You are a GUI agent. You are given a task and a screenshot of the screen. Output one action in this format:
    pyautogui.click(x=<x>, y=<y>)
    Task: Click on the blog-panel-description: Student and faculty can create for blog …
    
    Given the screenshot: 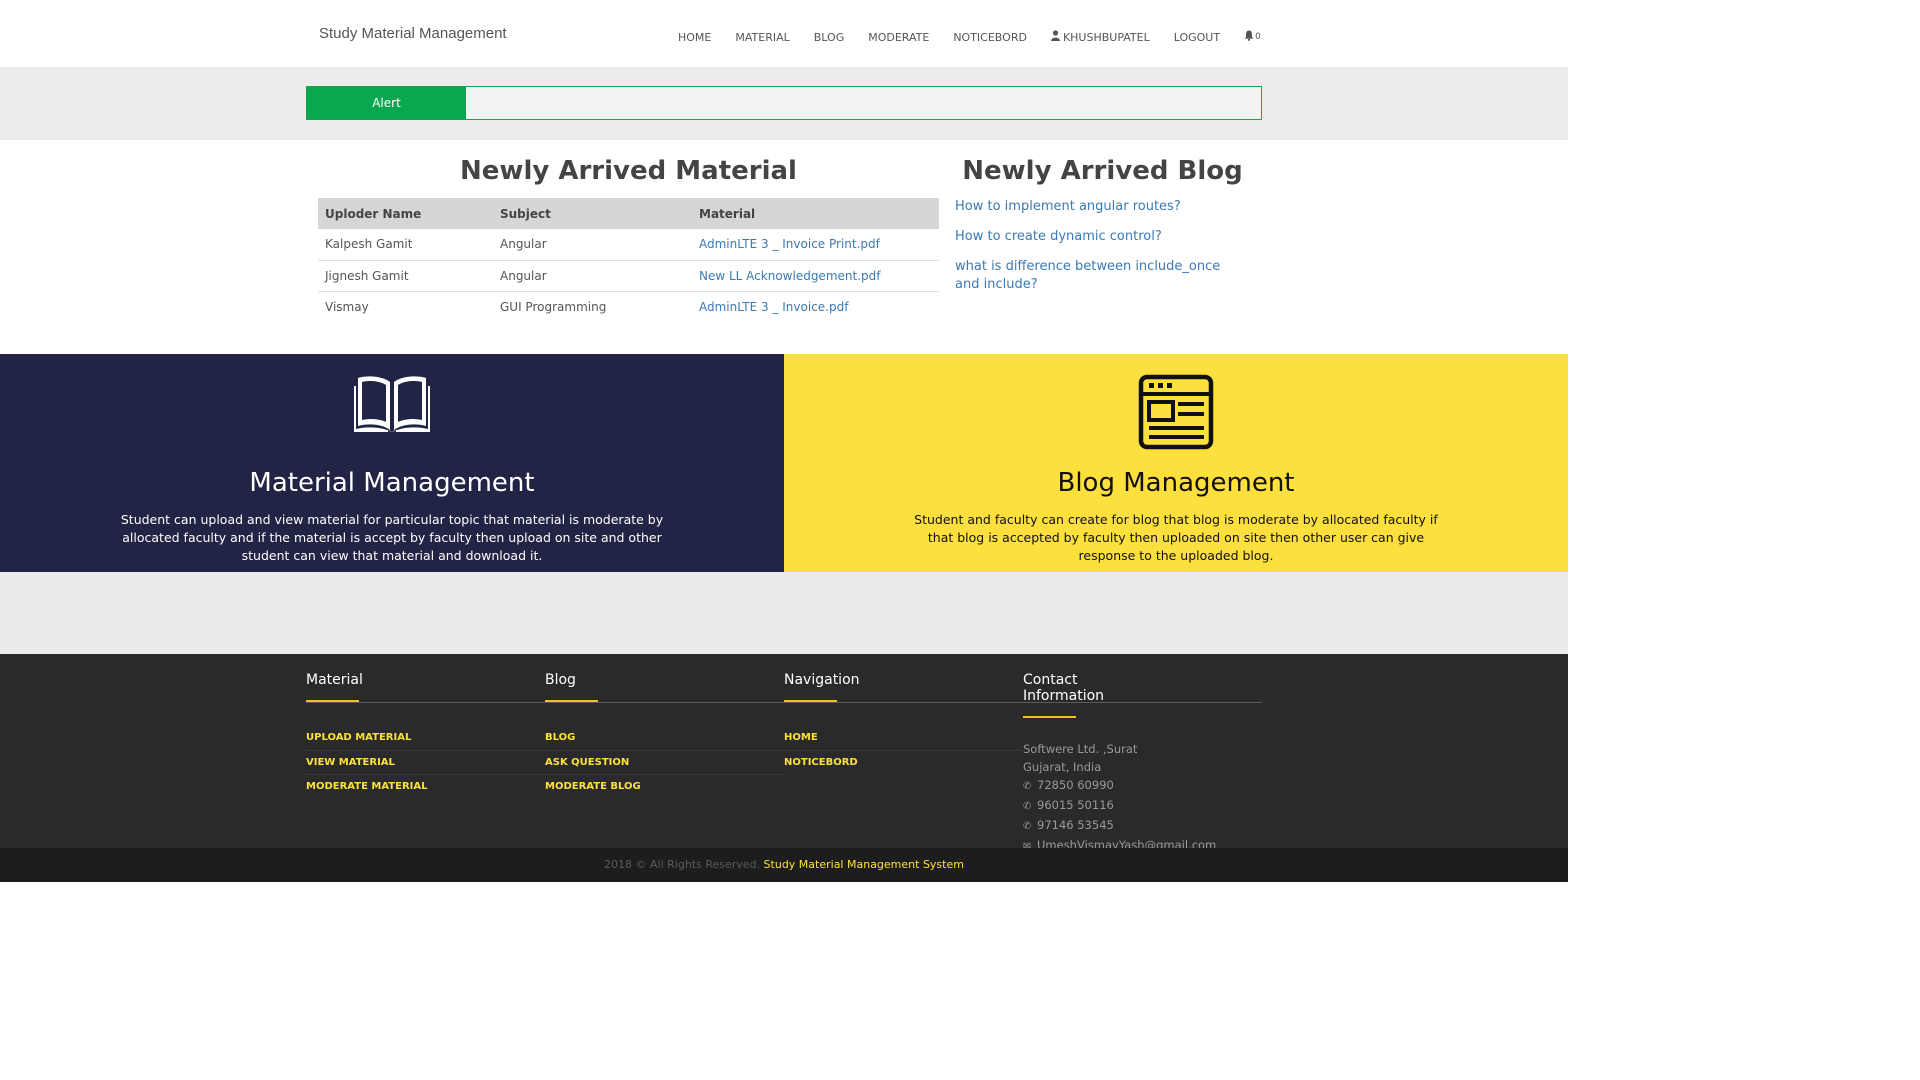 What is the action you would take?
    pyautogui.click(x=1176, y=537)
    